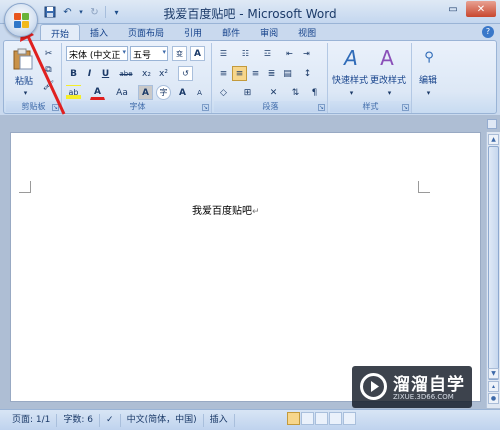 The width and height of the screenshot is (500, 430). Describe the element at coordinates (373, 386) in the screenshot. I see `play-logo-icon` at that location.